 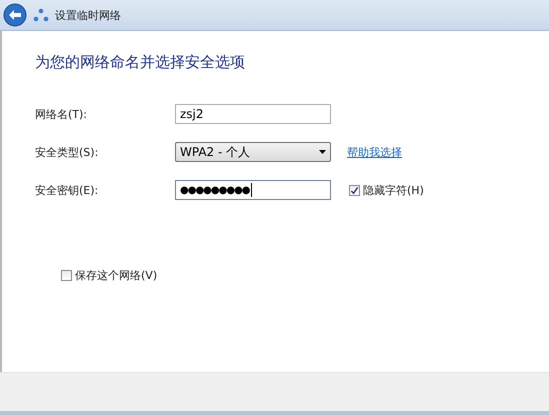 What do you see at coordinates (88, 15) in the screenshot?
I see `window-title: 设置临时网络` at bounding box center [88, 15].